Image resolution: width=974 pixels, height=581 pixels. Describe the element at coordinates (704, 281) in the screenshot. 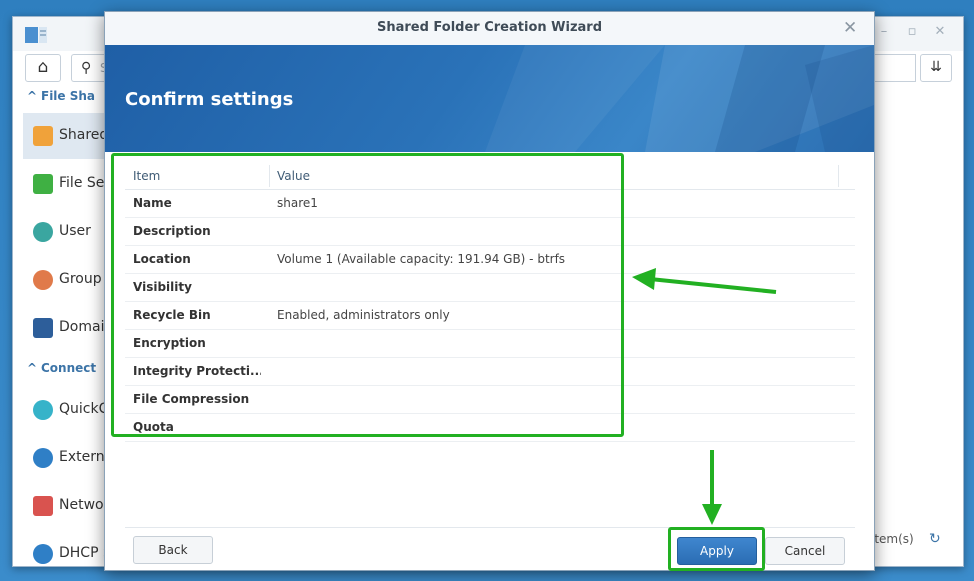

I see `arrow-icon` at that location.